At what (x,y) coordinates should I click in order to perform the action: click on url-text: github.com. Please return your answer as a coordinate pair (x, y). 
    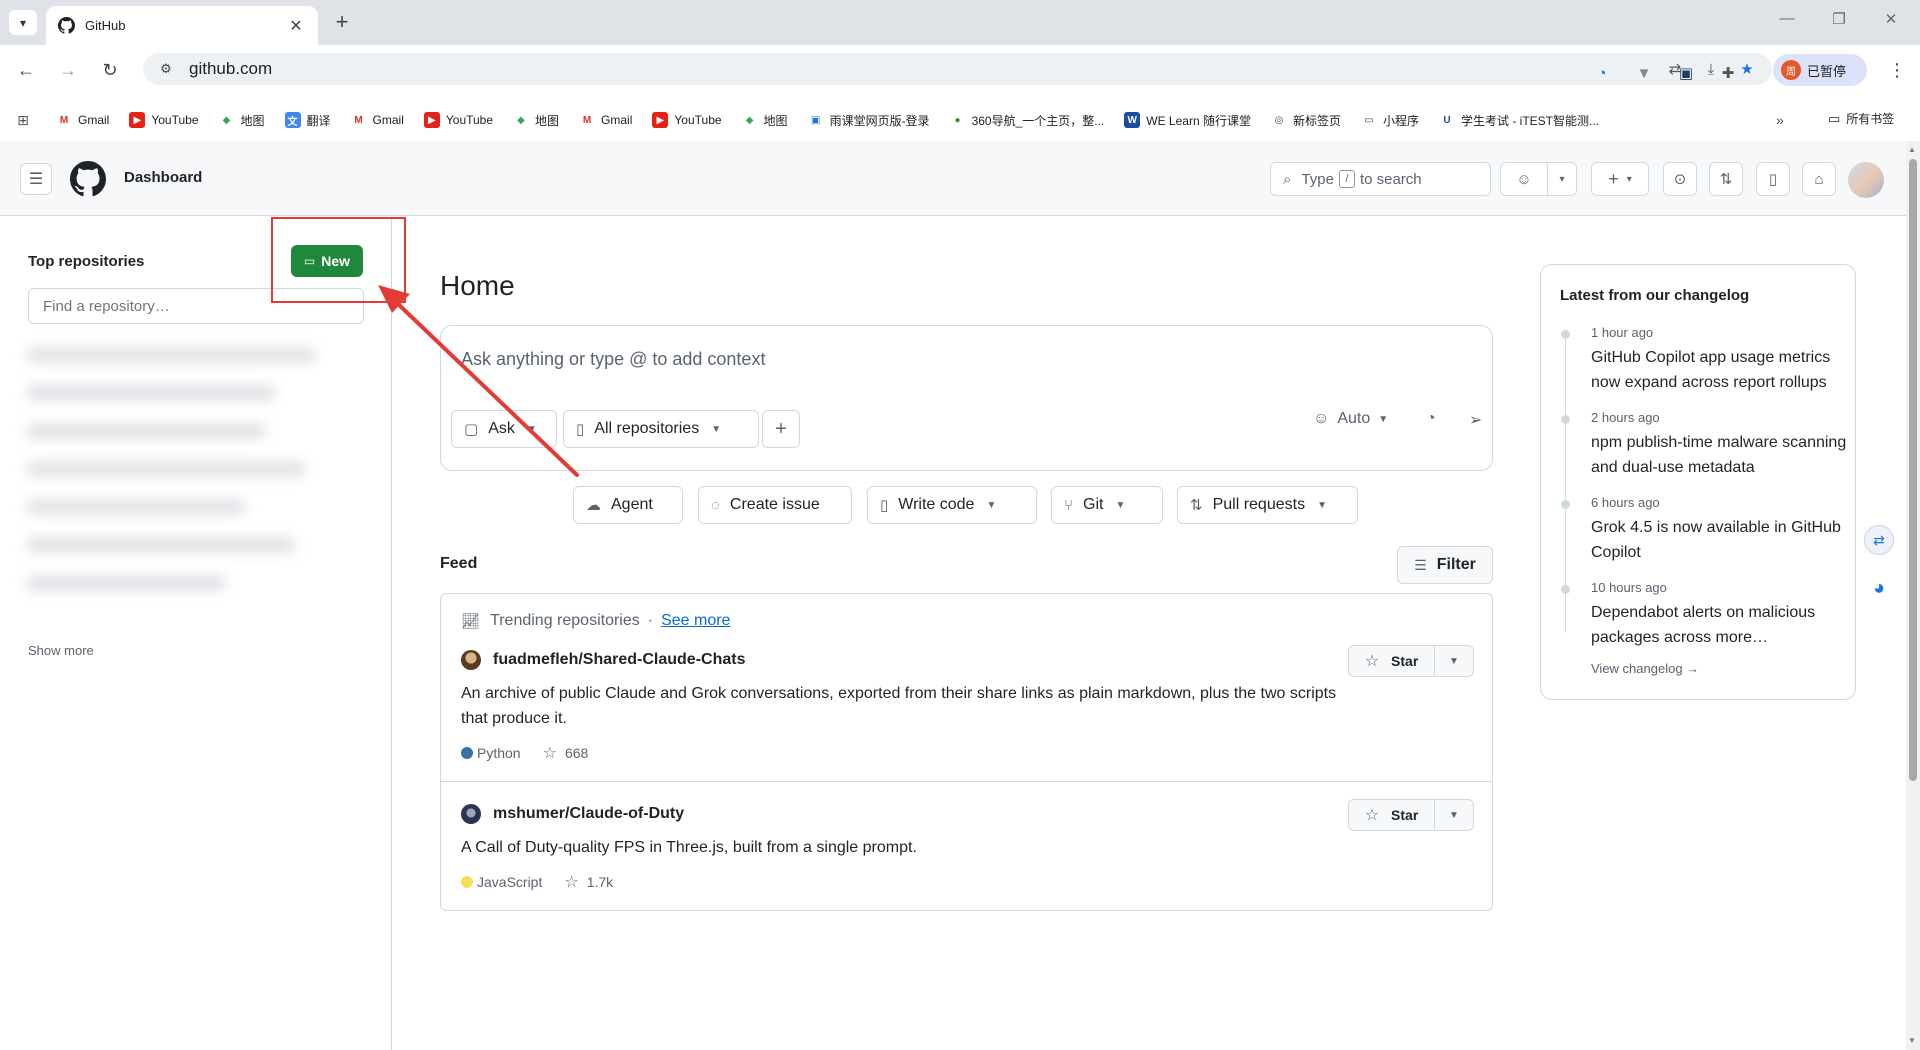
    Looking at the image, I should click on (230, 69).